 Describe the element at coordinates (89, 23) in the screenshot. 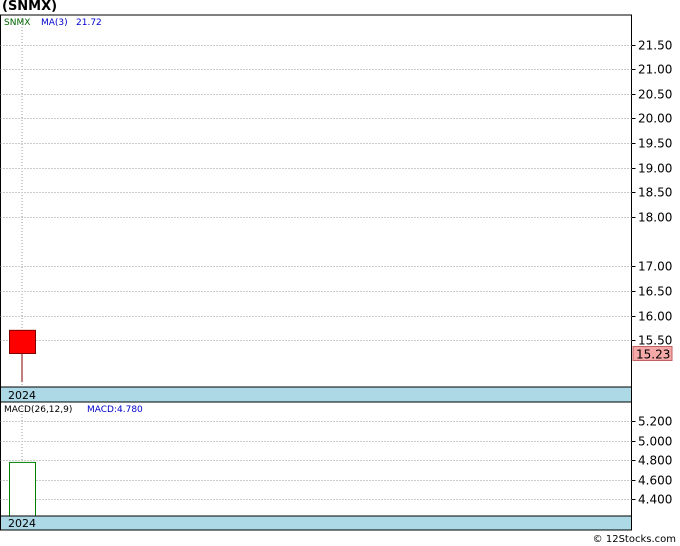

I see `legend-ma-value: 21.72` at that location.